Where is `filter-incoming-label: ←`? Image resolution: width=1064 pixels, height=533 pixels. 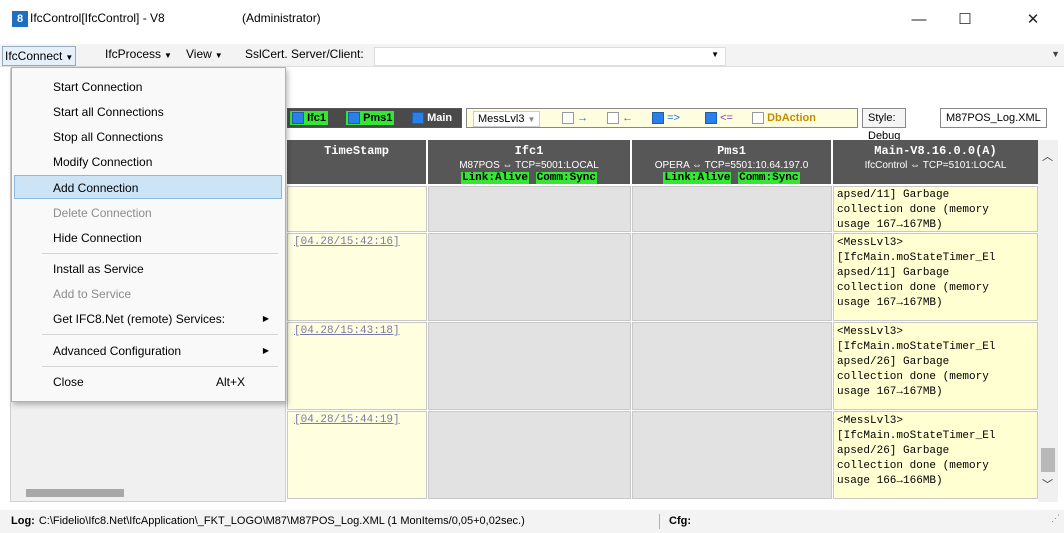 filter-incoming-label: ← is located at coordinates (628, 118).